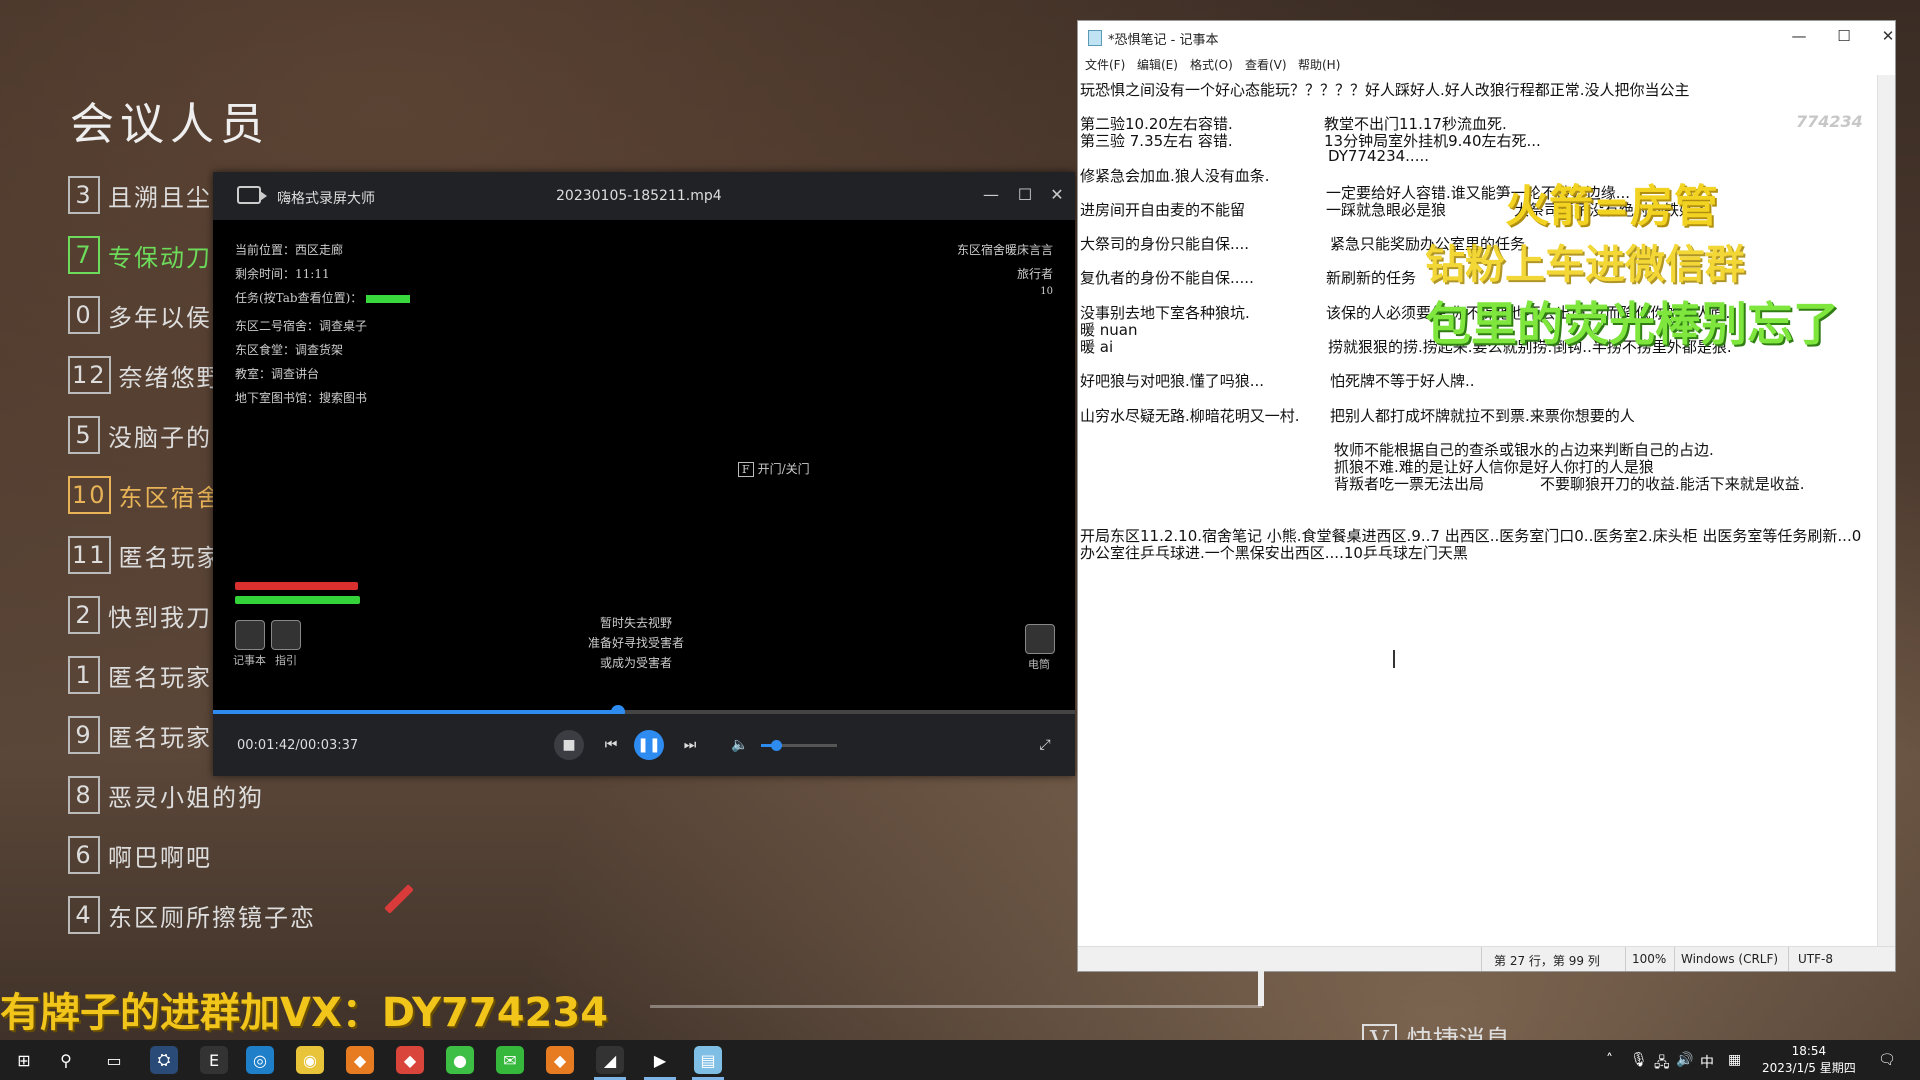  I want to click on next-button: ⏭, so click(690, 745).